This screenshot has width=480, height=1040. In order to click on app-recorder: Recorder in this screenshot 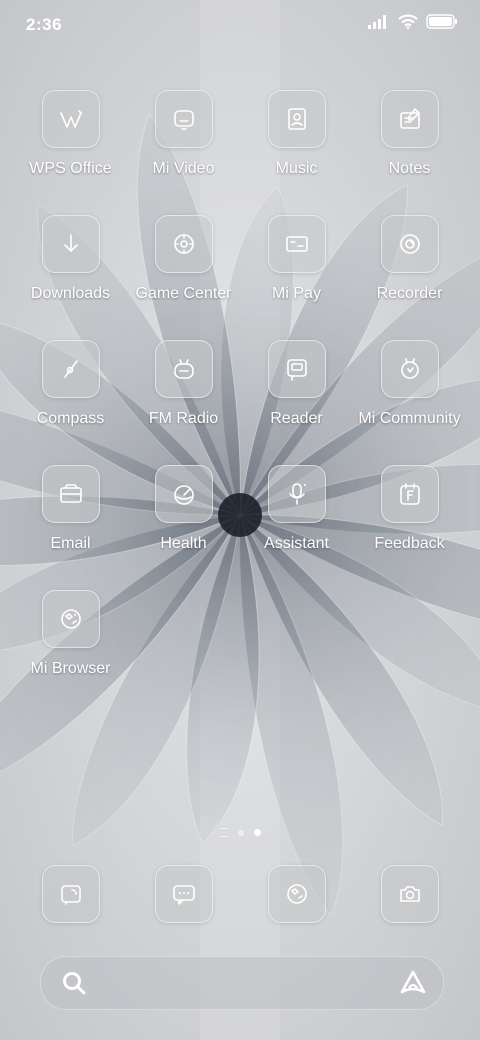, I will do `click(409, 275)`.